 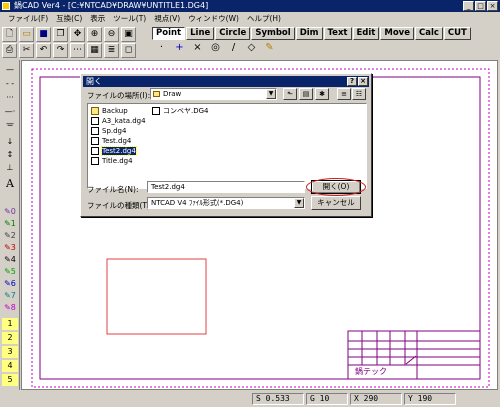 I want to click on file-item-a3kata: A3_kata.dg4, so click(x=118, y=121).